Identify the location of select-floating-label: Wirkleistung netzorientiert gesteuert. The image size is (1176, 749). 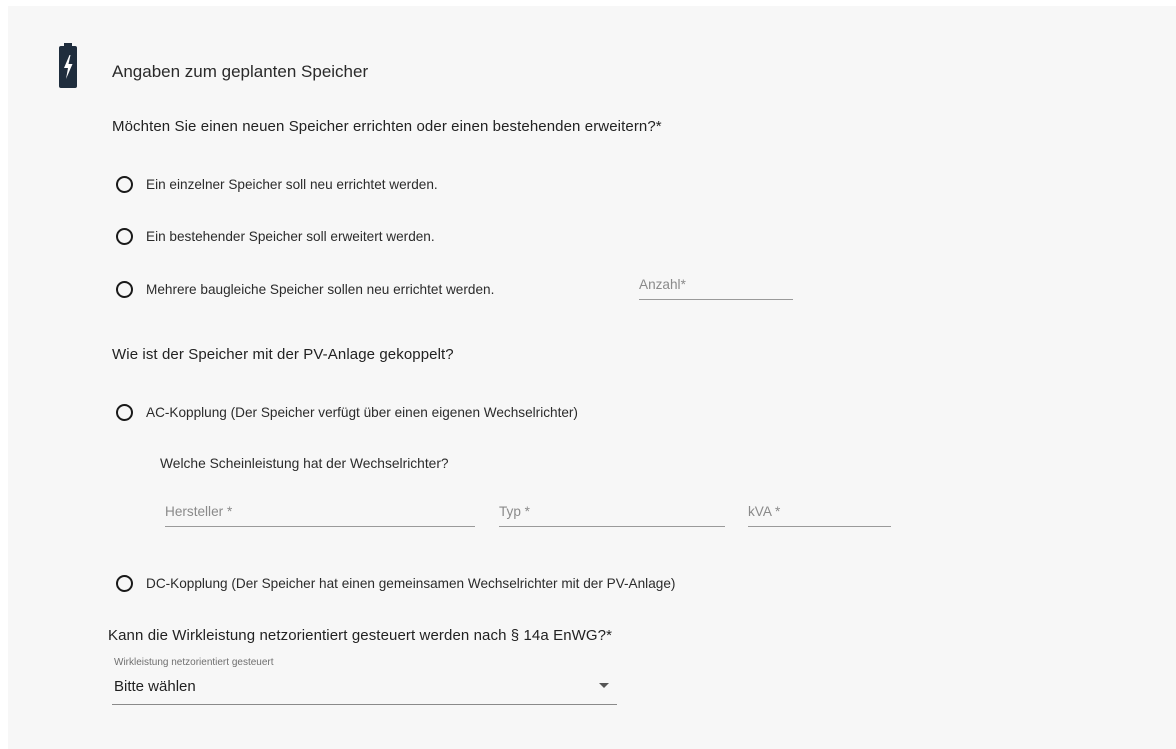
(194, 662).